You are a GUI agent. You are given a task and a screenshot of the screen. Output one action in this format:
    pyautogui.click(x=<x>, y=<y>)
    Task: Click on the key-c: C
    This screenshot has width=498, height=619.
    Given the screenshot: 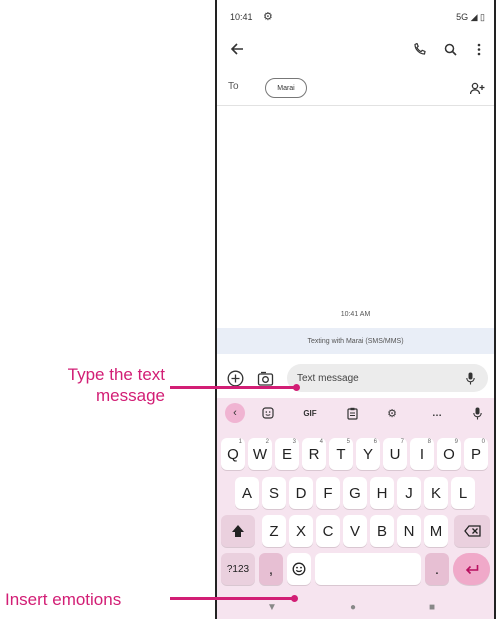 What is the action you would take?
    pyautogui.click(x=328, y=531)
    